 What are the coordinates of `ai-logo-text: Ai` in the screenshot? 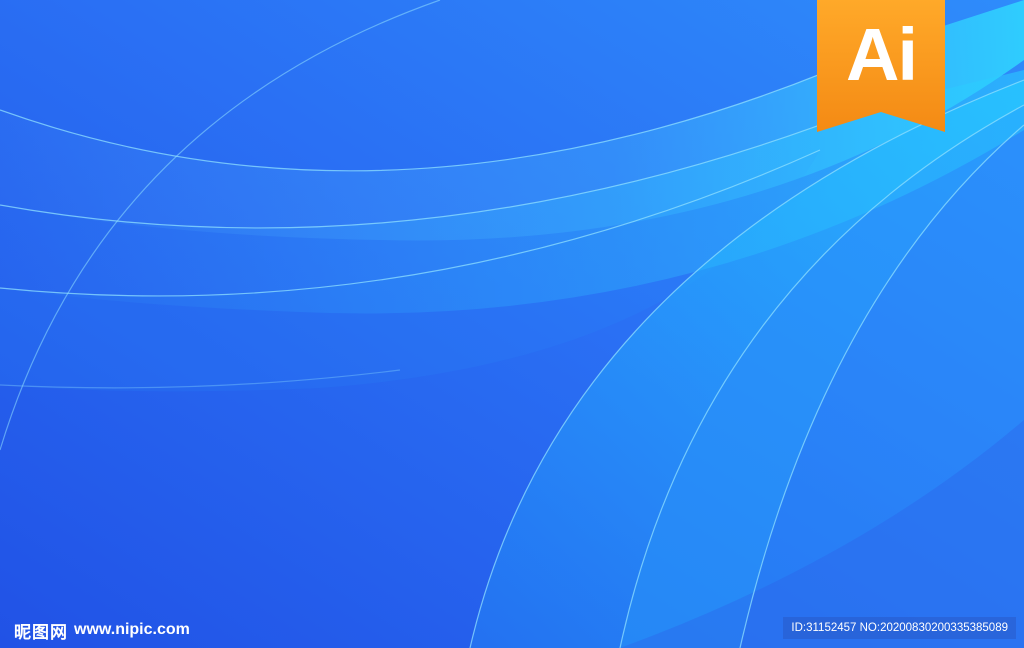 It's located at (882, 54).